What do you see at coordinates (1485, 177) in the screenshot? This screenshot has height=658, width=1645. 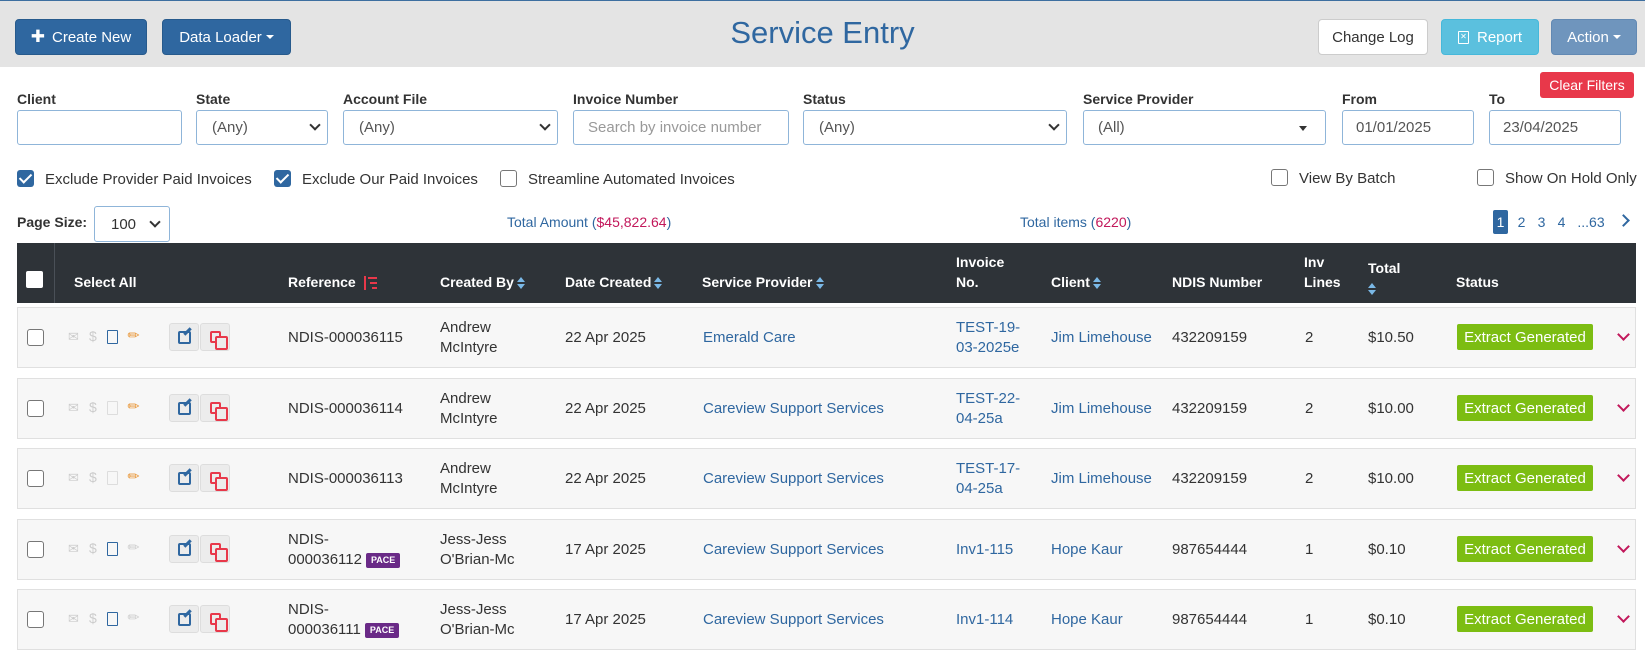 I see `show-on-hold-only-checkbox` at bounding box center [1485, 177].